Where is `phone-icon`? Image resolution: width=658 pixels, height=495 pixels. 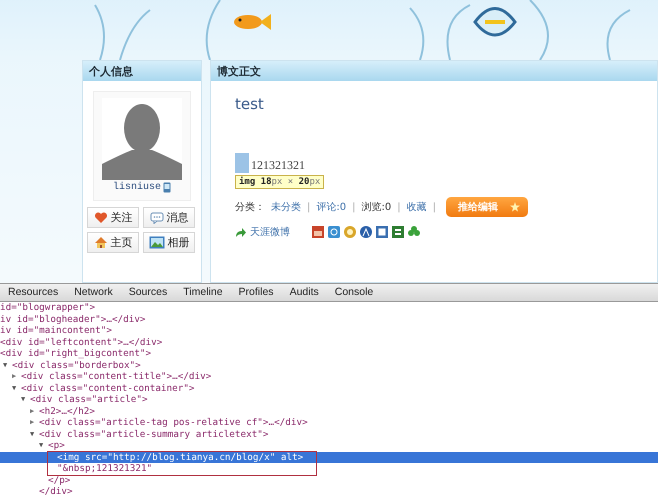 phone-icon is located at coordinates (167, 187).